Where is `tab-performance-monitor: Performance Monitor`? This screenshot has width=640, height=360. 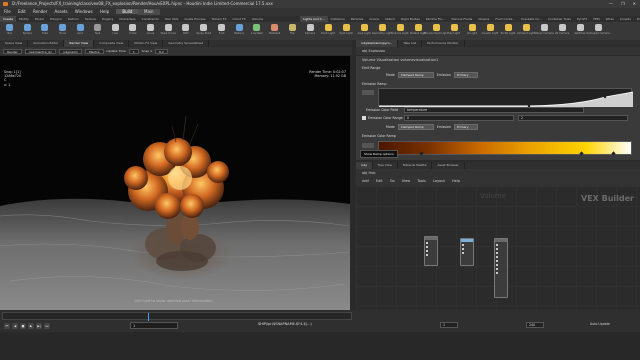
tab-performance-monitor: Performance Monitor is located at coordinates (443, 43).